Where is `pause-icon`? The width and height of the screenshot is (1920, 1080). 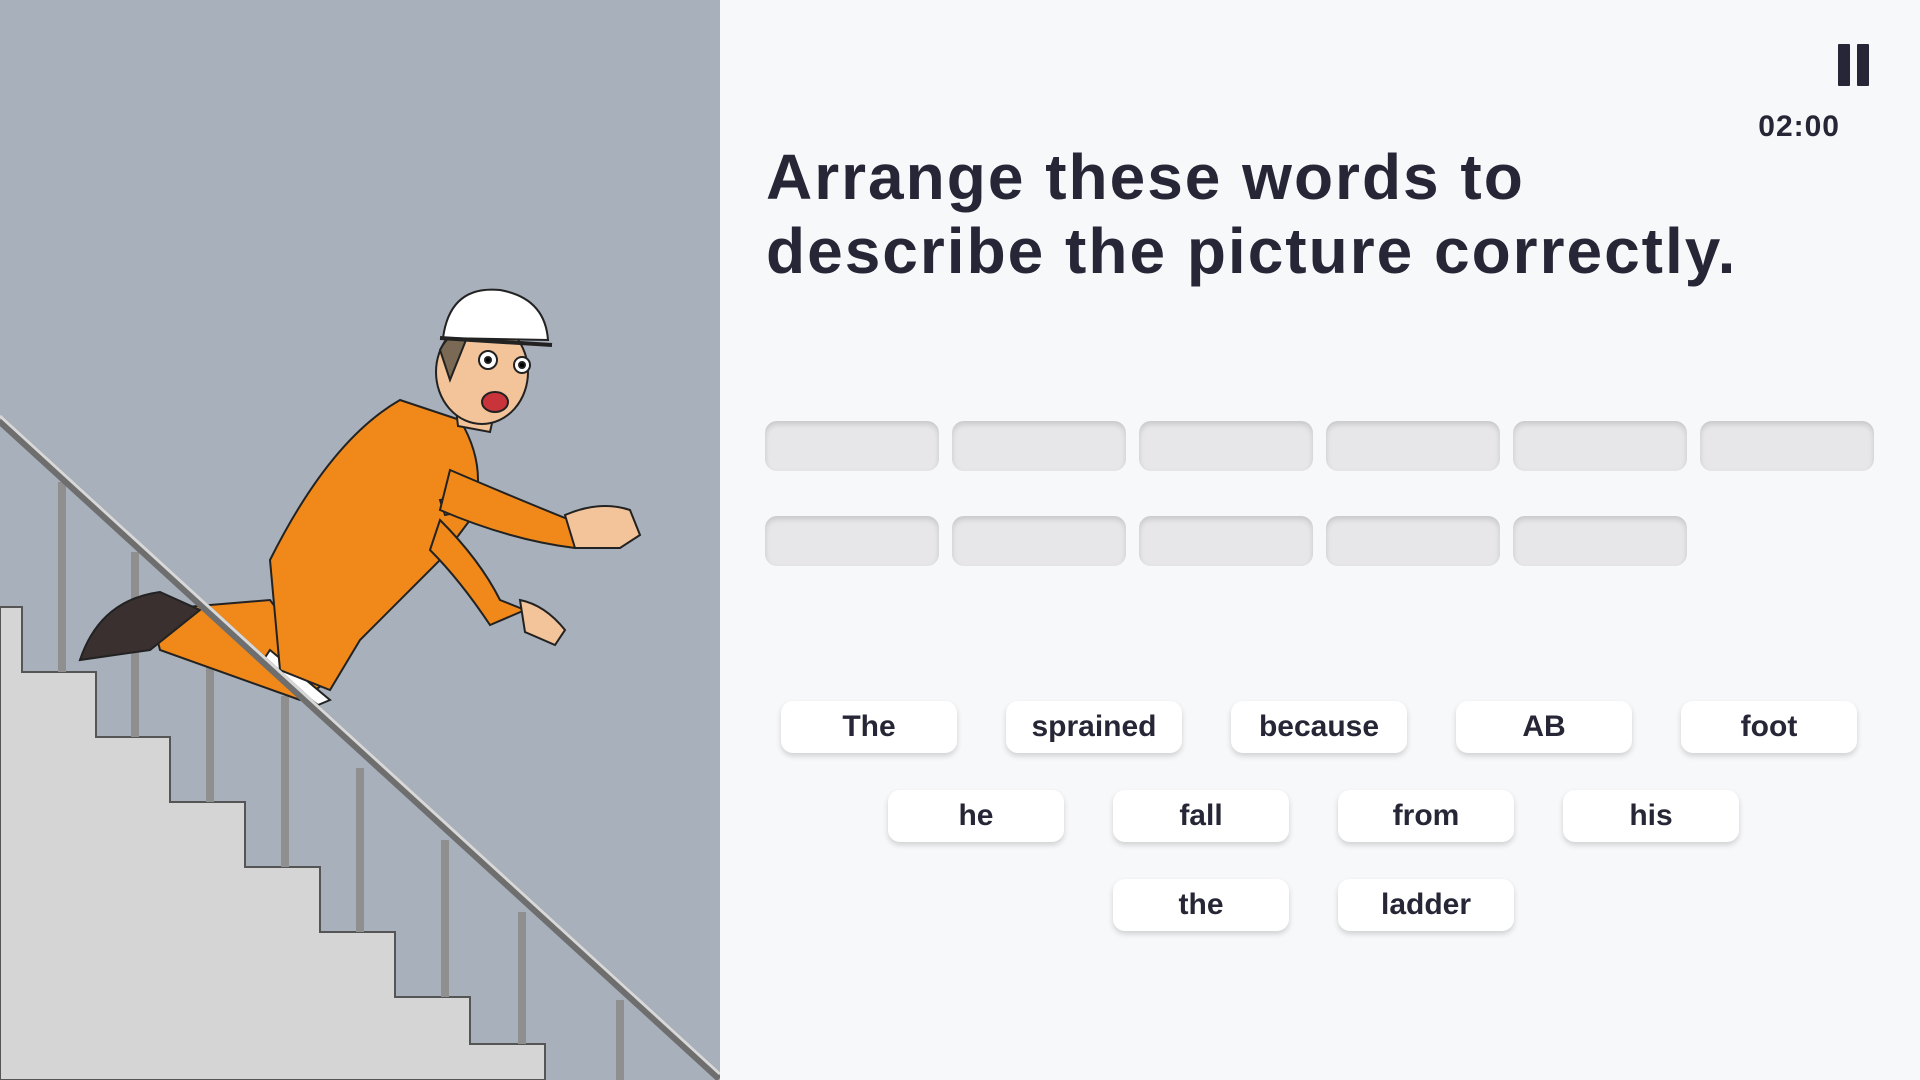 pause-icon is located at coordinates (1844, 65).